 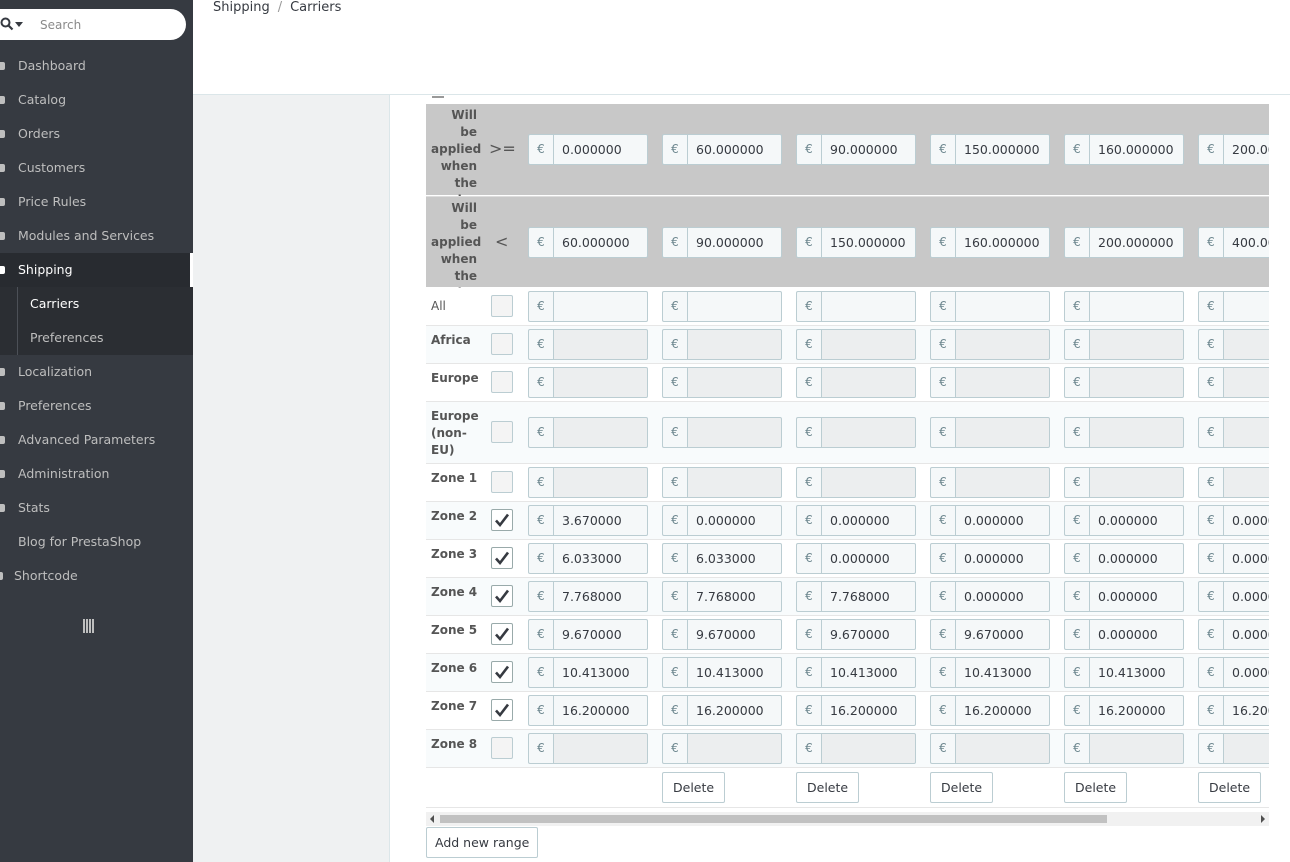 I want to click on scroll-right-icon, so click(x=1263, y=819).